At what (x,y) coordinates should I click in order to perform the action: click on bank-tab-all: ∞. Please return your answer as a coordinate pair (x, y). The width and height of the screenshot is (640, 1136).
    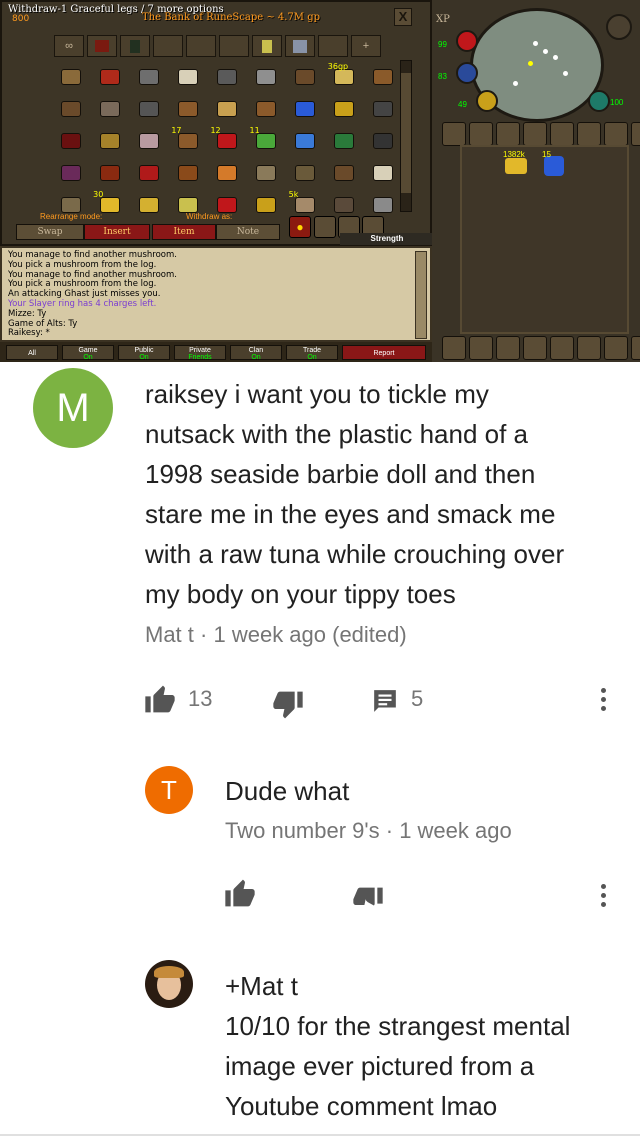
    Looking at the image, I should click on (69, 46).